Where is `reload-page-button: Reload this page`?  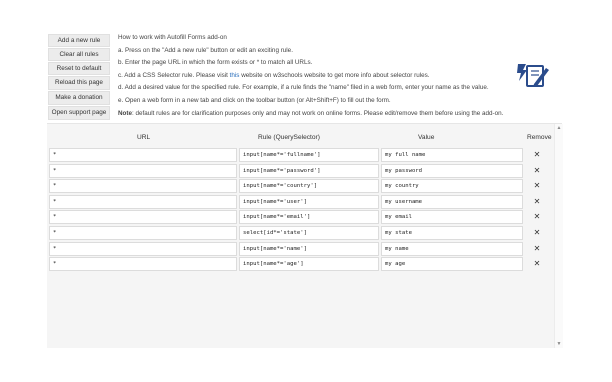 reload-page-button: Reload this page is located at coordinates (79, 83).